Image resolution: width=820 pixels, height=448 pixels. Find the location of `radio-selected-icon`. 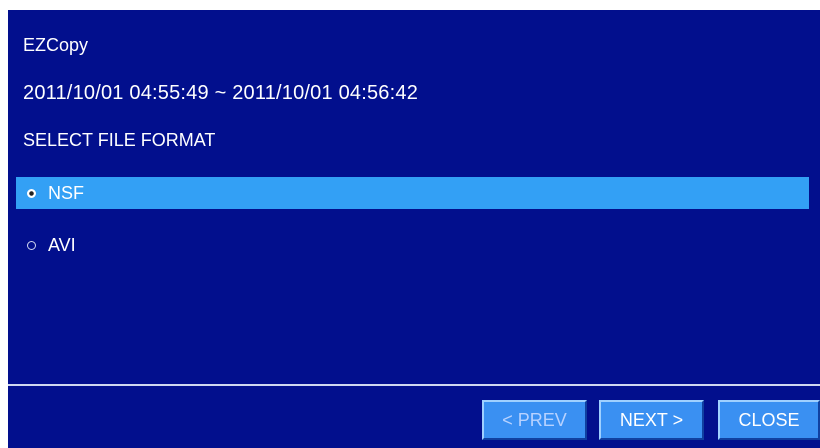

radio-selected-icon is located at coordinates (31, 193).